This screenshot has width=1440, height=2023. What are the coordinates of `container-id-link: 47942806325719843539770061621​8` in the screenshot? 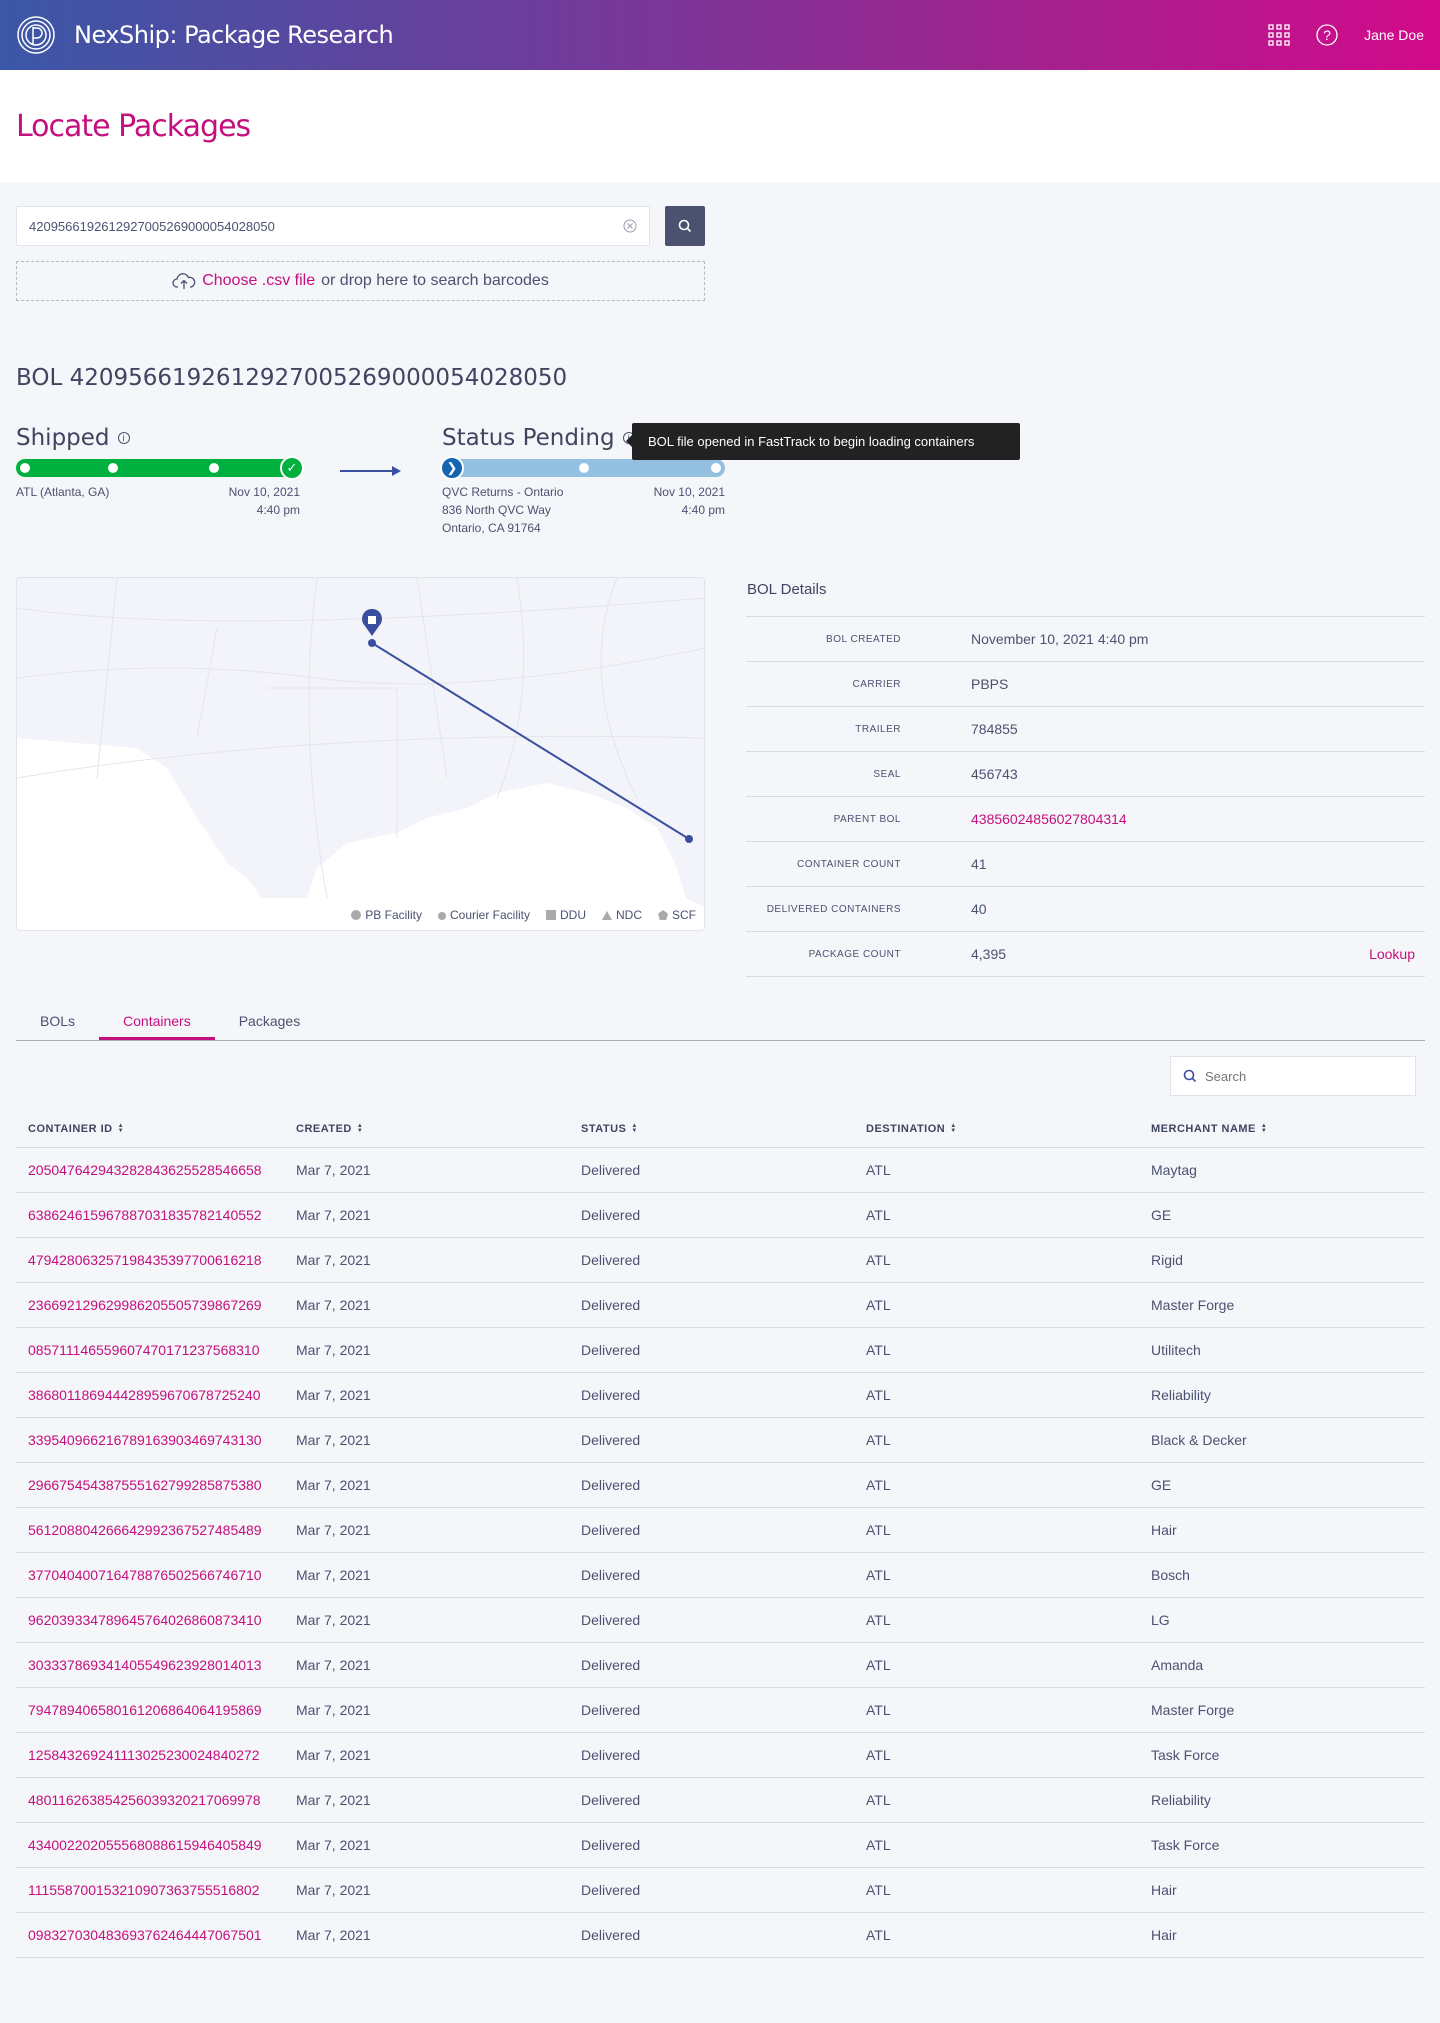 It's located at (150, 1260).